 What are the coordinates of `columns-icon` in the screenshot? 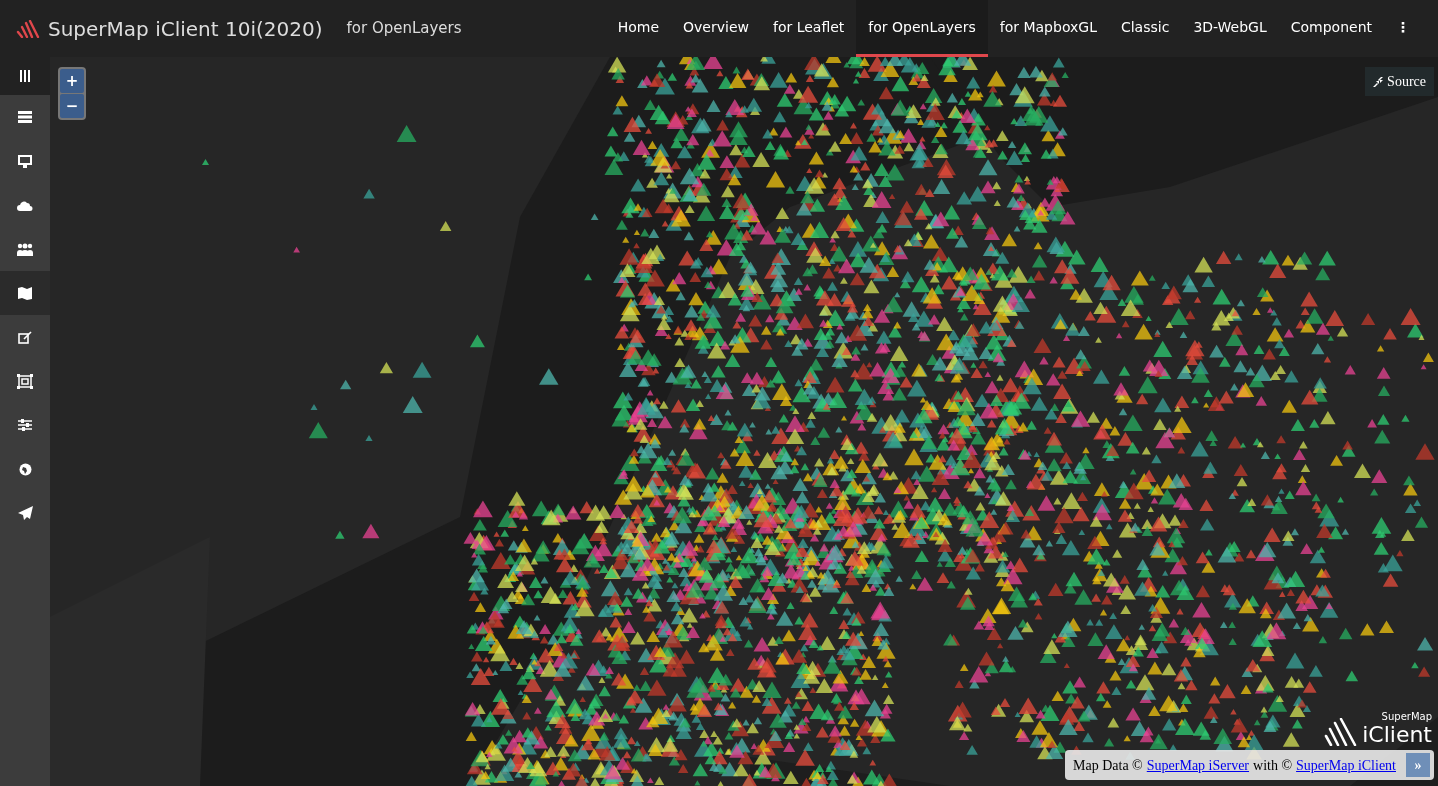 It's located at (25, 76).